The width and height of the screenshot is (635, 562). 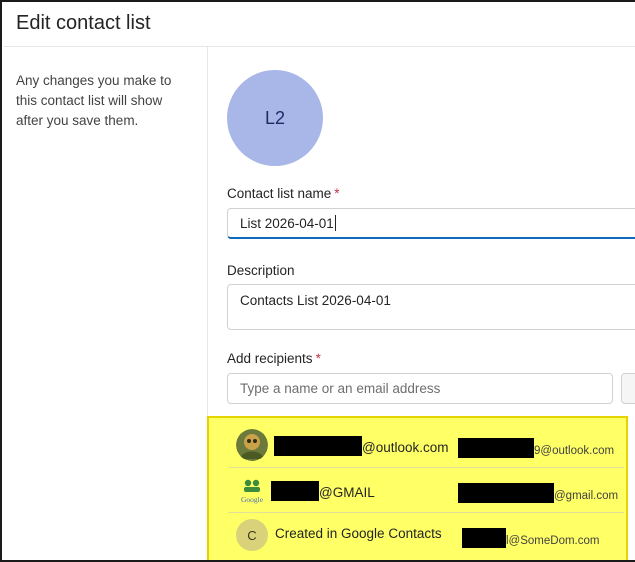 I want to click on recipient-suggestion: @outlook.com 9@outlook.com, so click(x=428, y=445).